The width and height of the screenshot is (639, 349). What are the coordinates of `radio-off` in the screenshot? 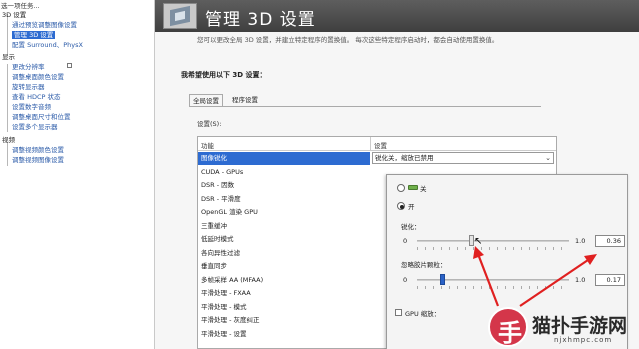 It's located at (401, 188).